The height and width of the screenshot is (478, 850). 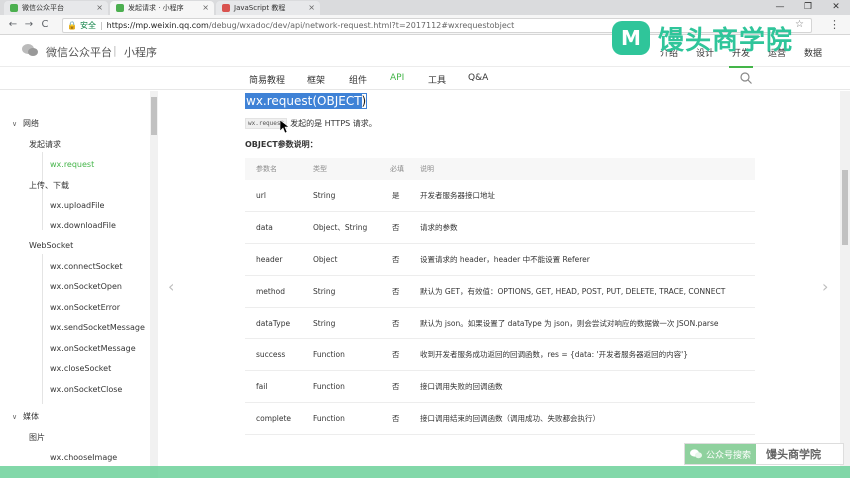 I want to click on site-brand: 微信公众平台, so click(x=79, y=52).